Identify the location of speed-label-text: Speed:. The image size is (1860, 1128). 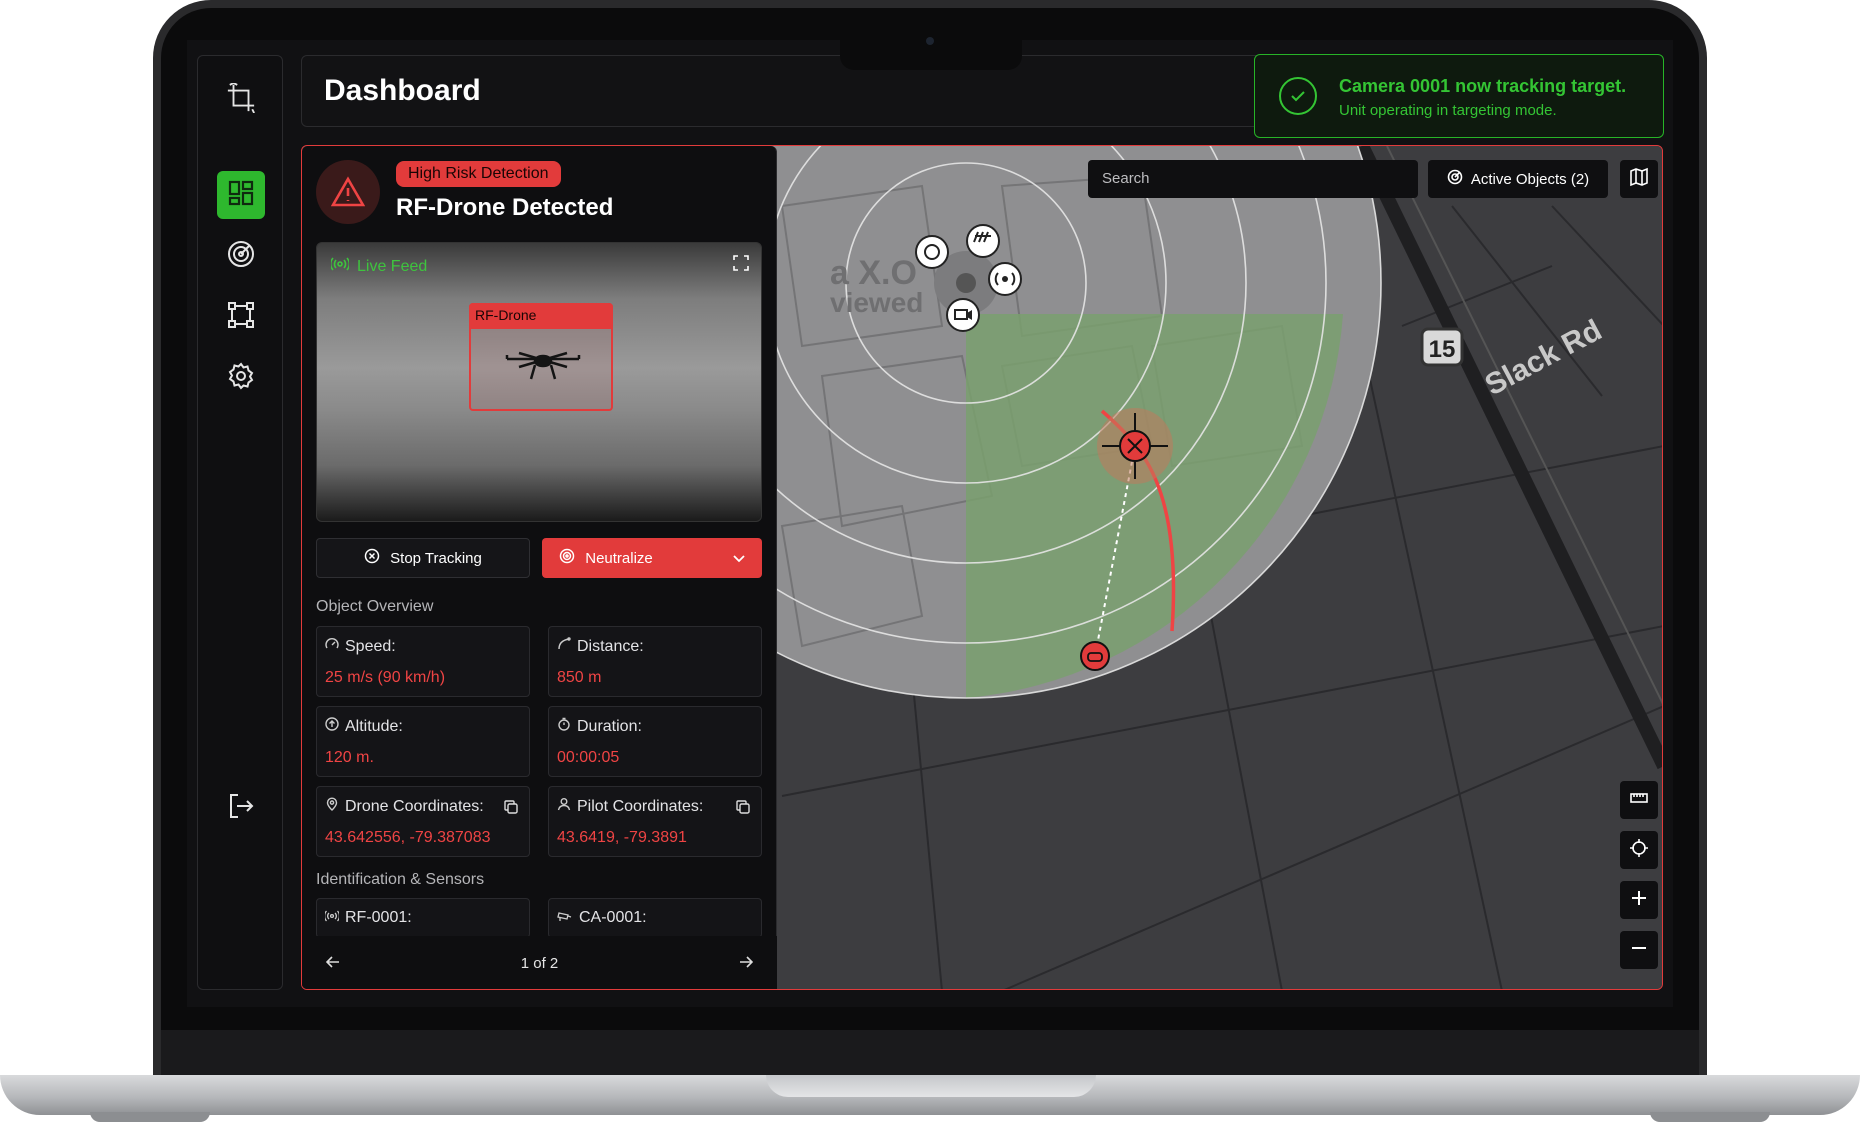
(370, 646).